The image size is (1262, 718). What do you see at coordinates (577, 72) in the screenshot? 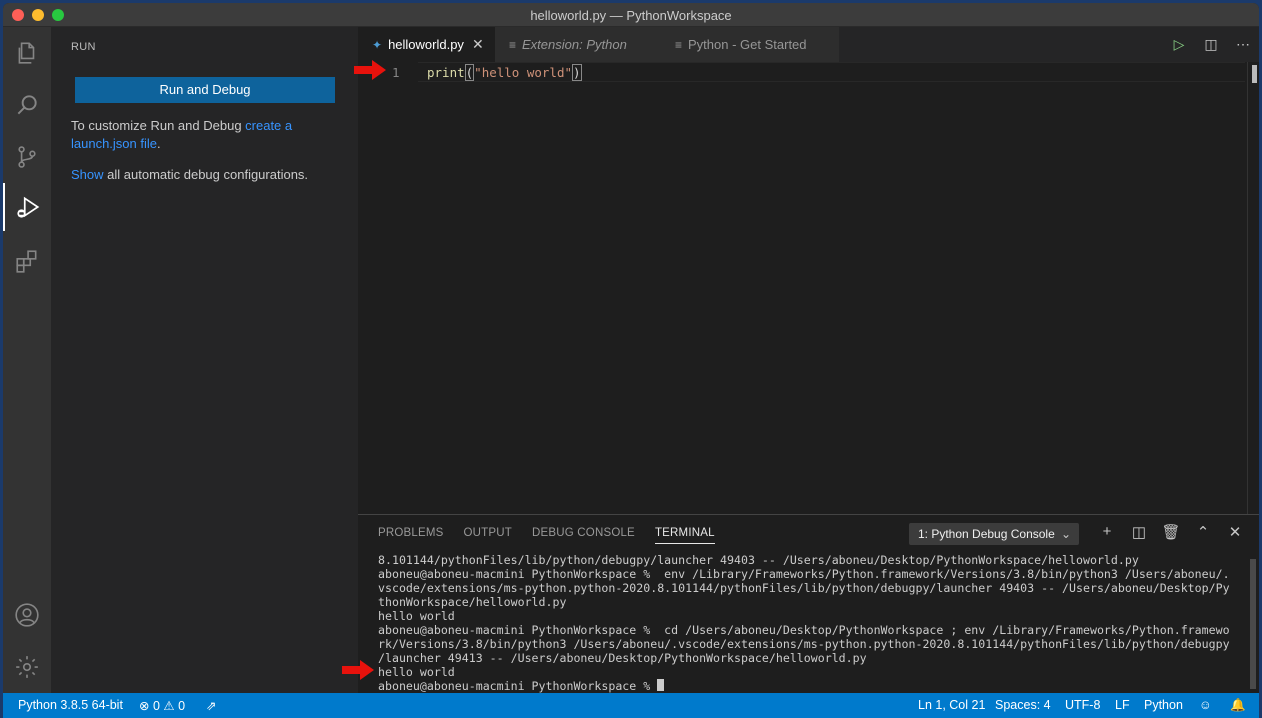
I see `code-close-paren: )` at bounding box center [577, 72].